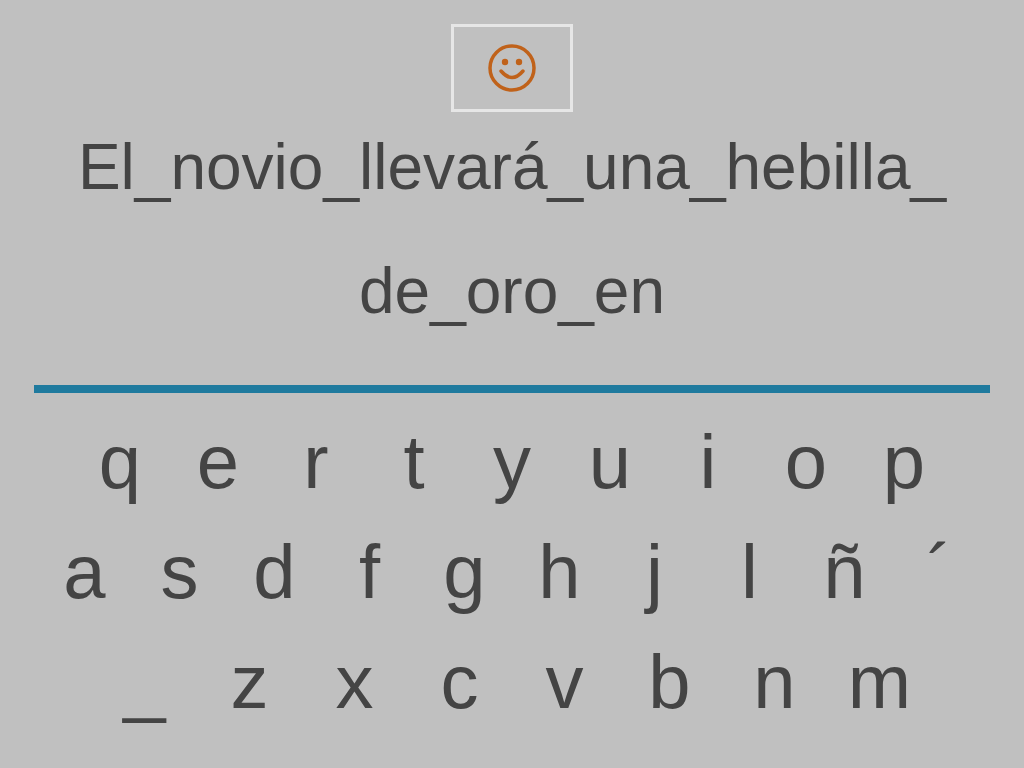 This screenshot has width=1024, height=768. I want to click on letter-key: b, so click(669, 682).